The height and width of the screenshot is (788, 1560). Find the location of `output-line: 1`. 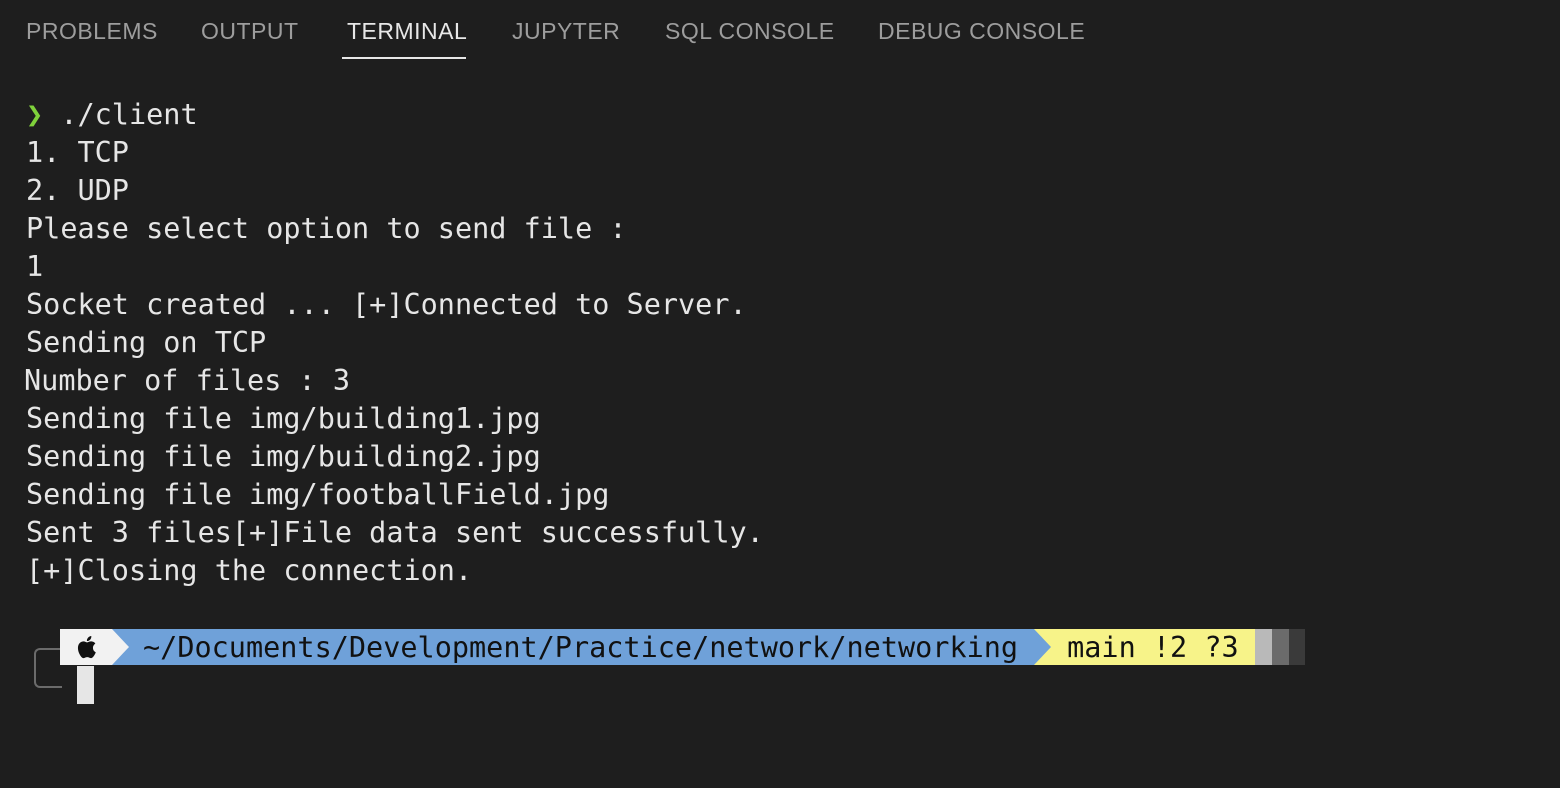

output-line: 1 is located at coordinates (35, 266).